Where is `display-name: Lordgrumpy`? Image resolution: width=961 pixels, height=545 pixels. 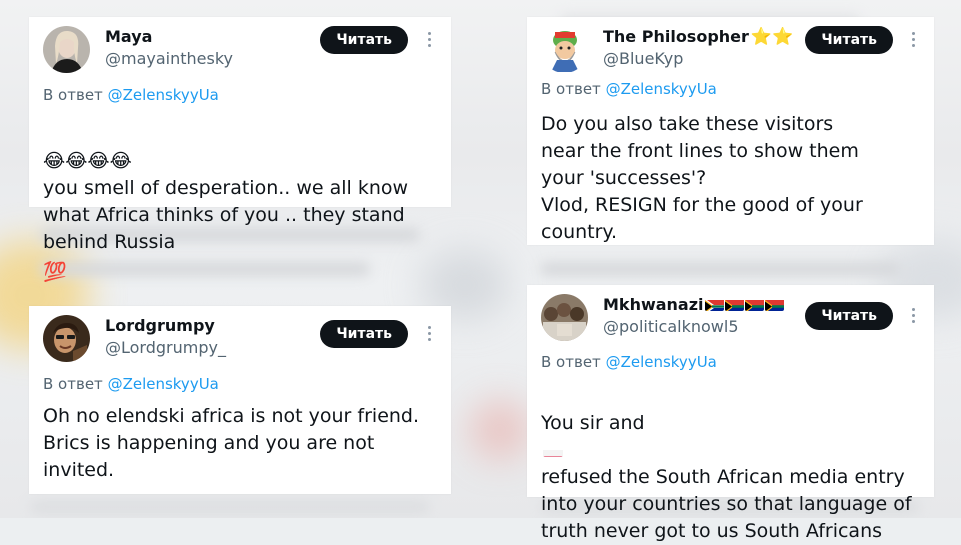
display-name: Lordgrumpy is located at coordinates (160, 325).